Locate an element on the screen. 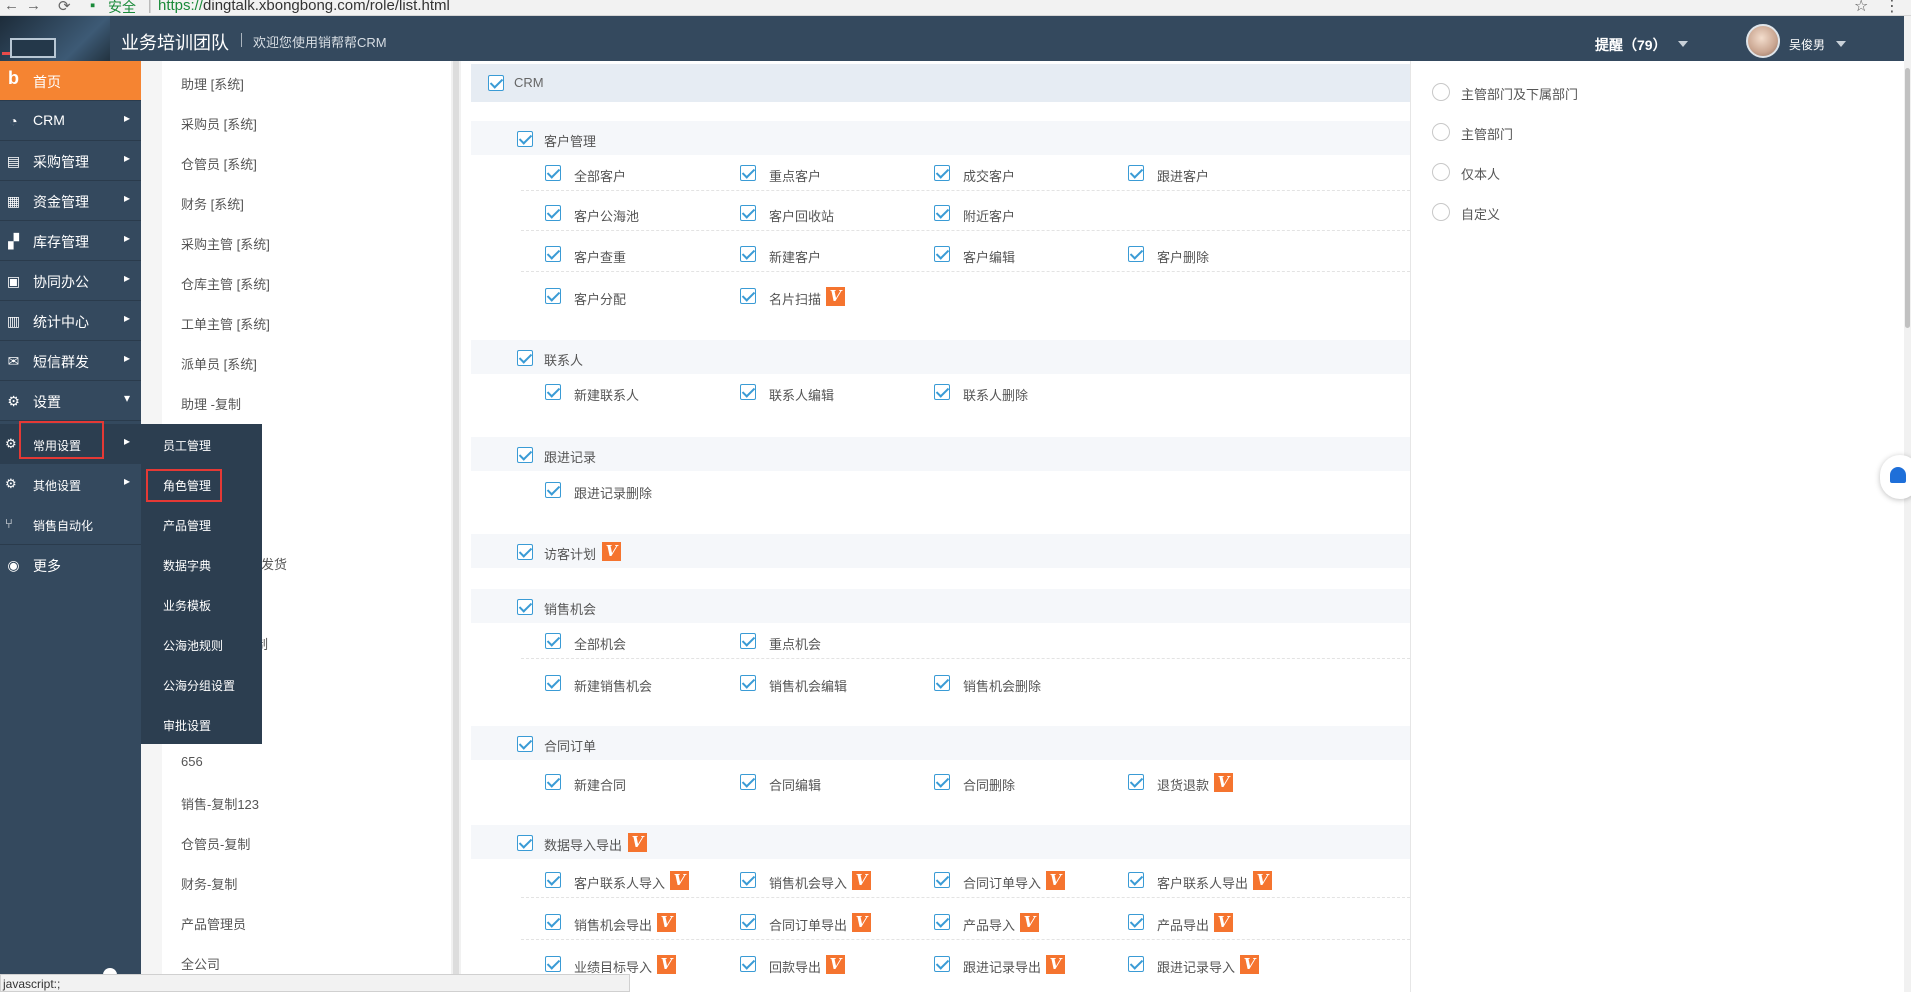 The width and height of the screenshot is (1911, 992). crm-root-checkbox is located at coordinates (496, 83).